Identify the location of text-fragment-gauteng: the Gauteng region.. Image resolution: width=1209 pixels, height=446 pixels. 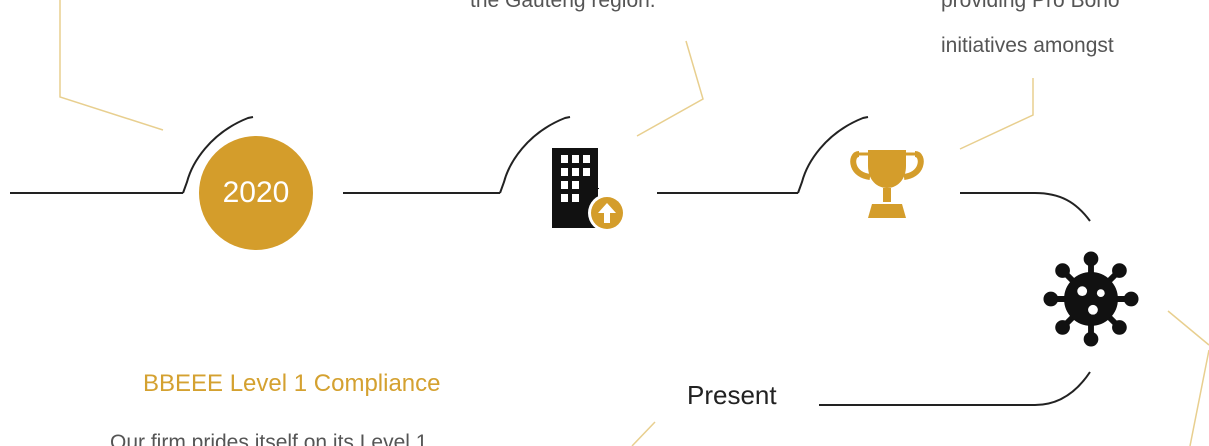
(563, 6).